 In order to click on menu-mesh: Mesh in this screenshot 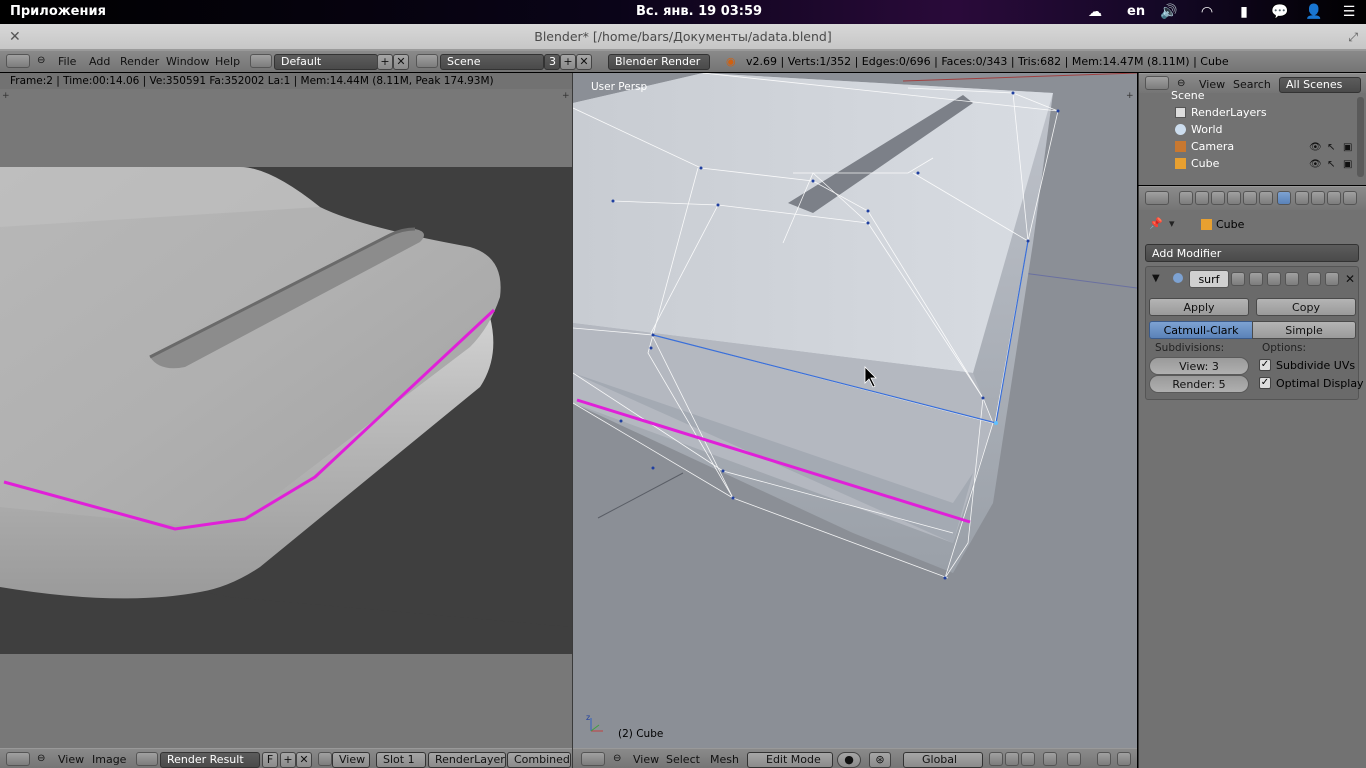, I will do `click(724, 759)`.